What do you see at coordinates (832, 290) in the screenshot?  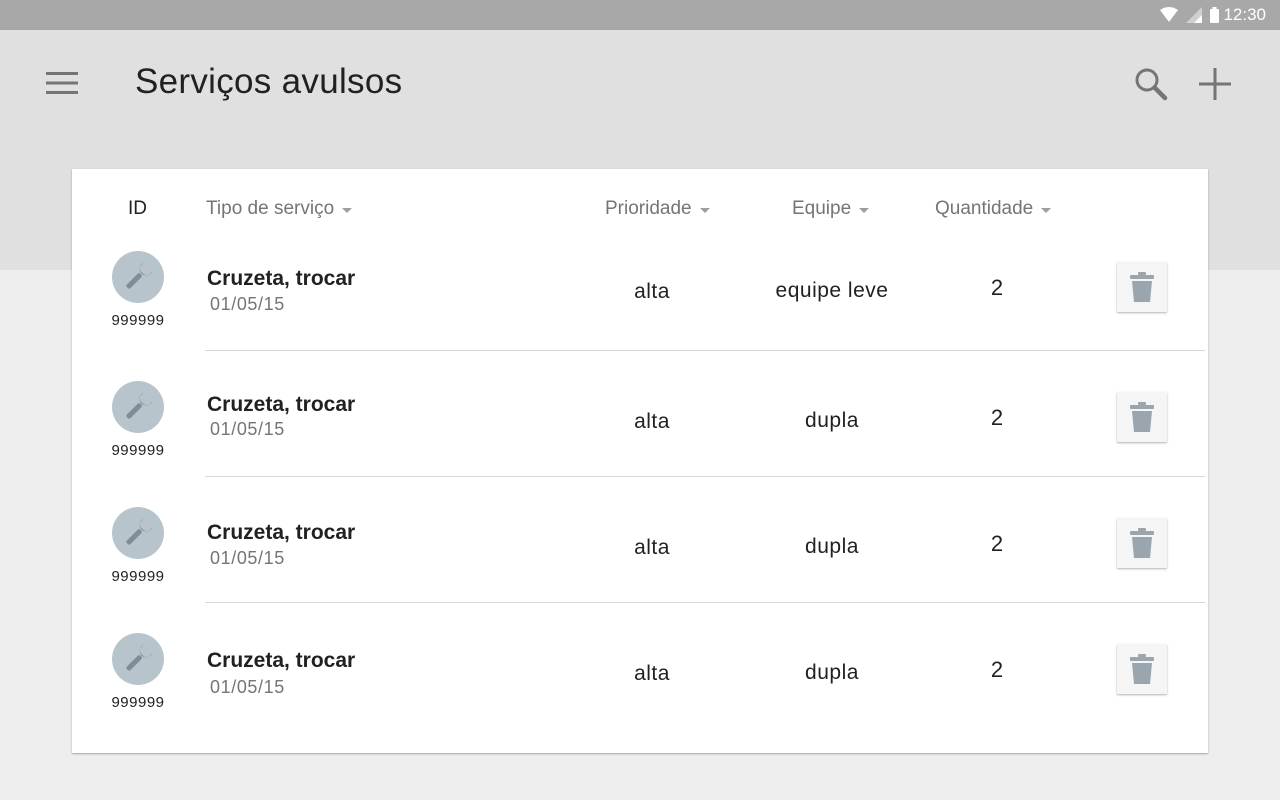 I see `row-equipe: equipe leve` at bounding box center [832, 290].